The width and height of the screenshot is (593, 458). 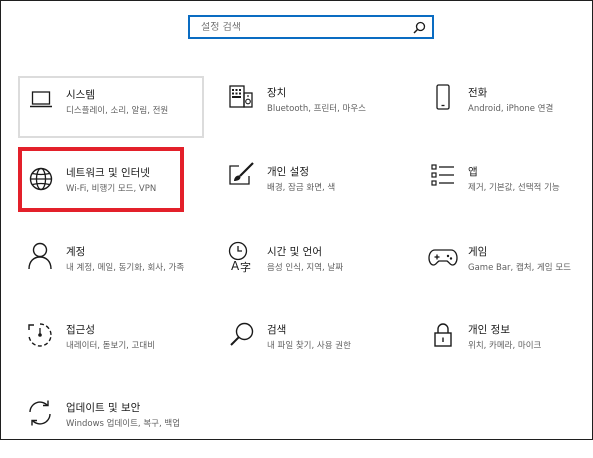 What do you see at coordinates (80, 330) in the screenshot?
I see `tile-title: 접근성` at bounding box center [80, 330].